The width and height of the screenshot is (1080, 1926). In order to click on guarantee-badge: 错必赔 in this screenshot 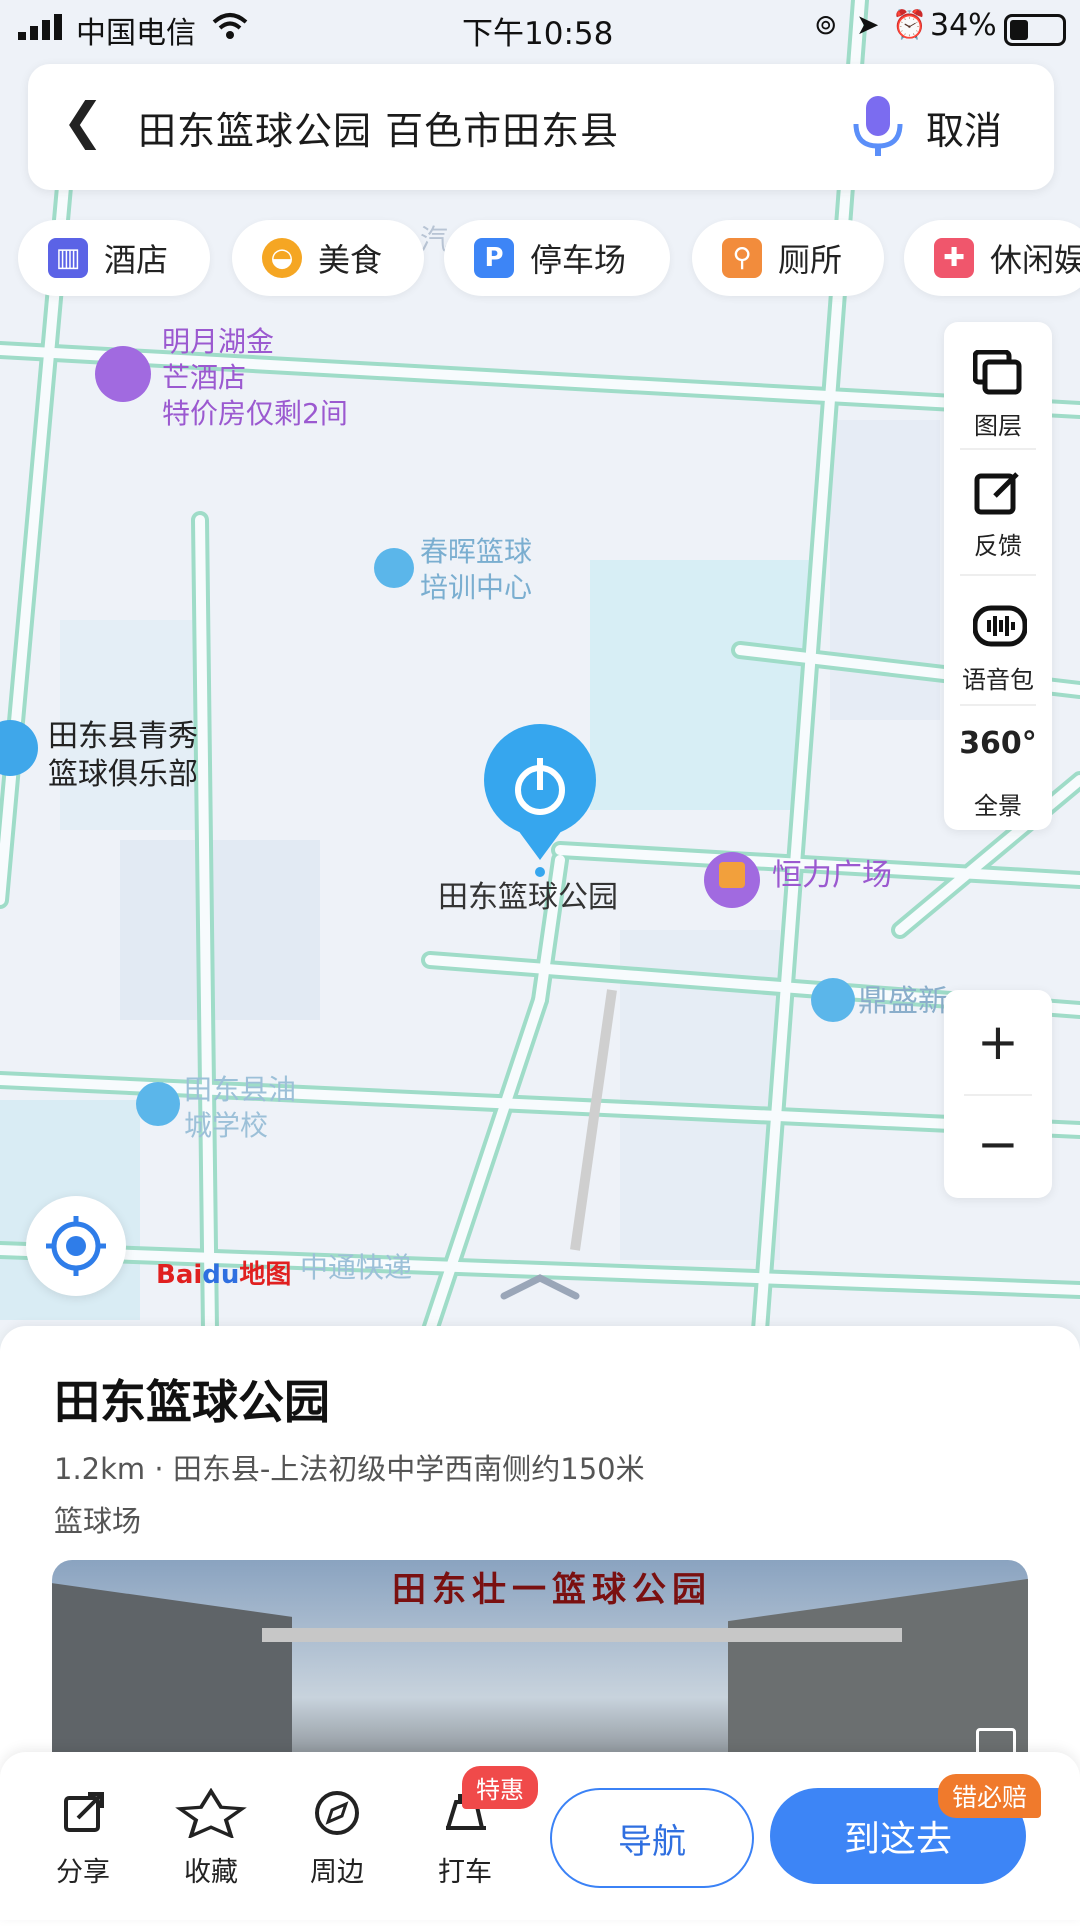, I will do `click(990, 1796)`.